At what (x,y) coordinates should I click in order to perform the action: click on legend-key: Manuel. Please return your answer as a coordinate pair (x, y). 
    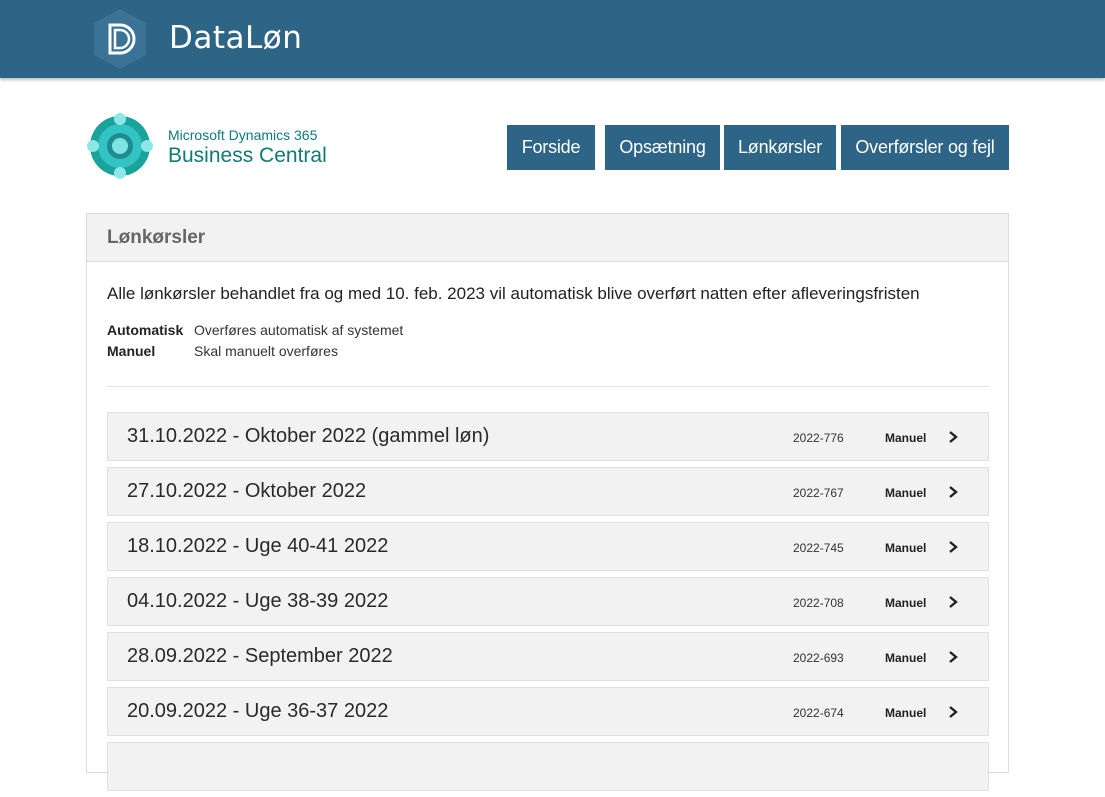
    Looking at the image, I should click on (131, 351).